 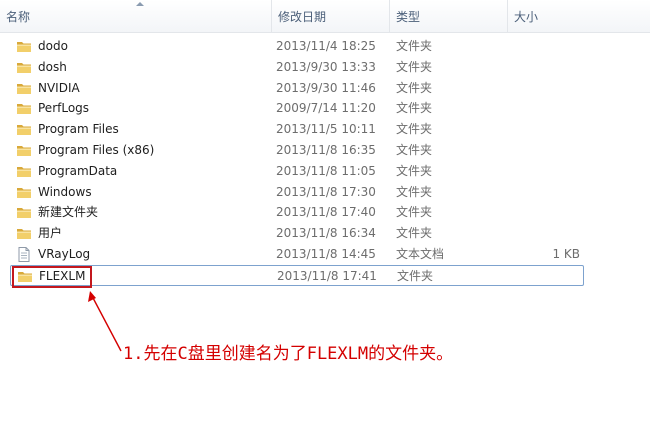 I want to click on file-date: 2009/7/14 11:20, so click(x=326, y=108).